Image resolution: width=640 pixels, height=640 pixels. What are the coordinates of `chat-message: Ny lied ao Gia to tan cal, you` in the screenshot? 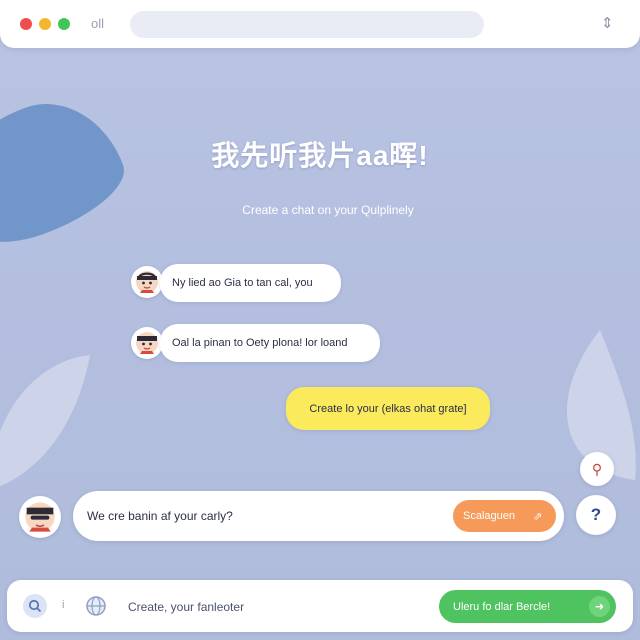 It's located at (250, 283).